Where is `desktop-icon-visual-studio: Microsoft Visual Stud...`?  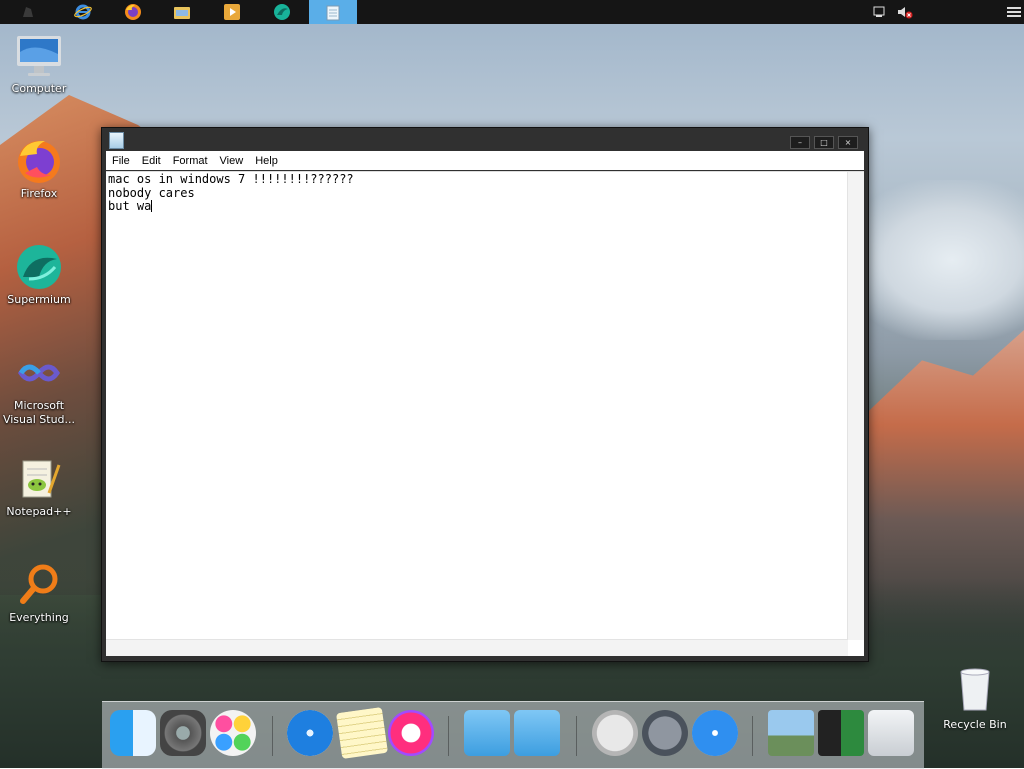 desktop-icon-visual-studio: Microsoft Visual Stud... is located at coordinates (39, 388).